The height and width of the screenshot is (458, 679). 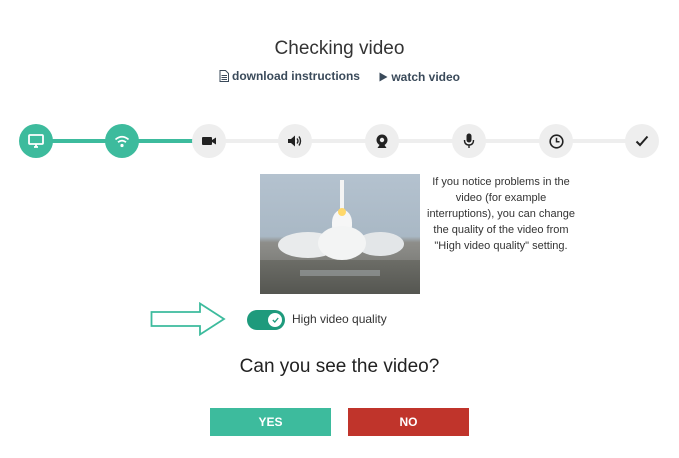 I want to click on video-rocket, so click(x=342, y=195).